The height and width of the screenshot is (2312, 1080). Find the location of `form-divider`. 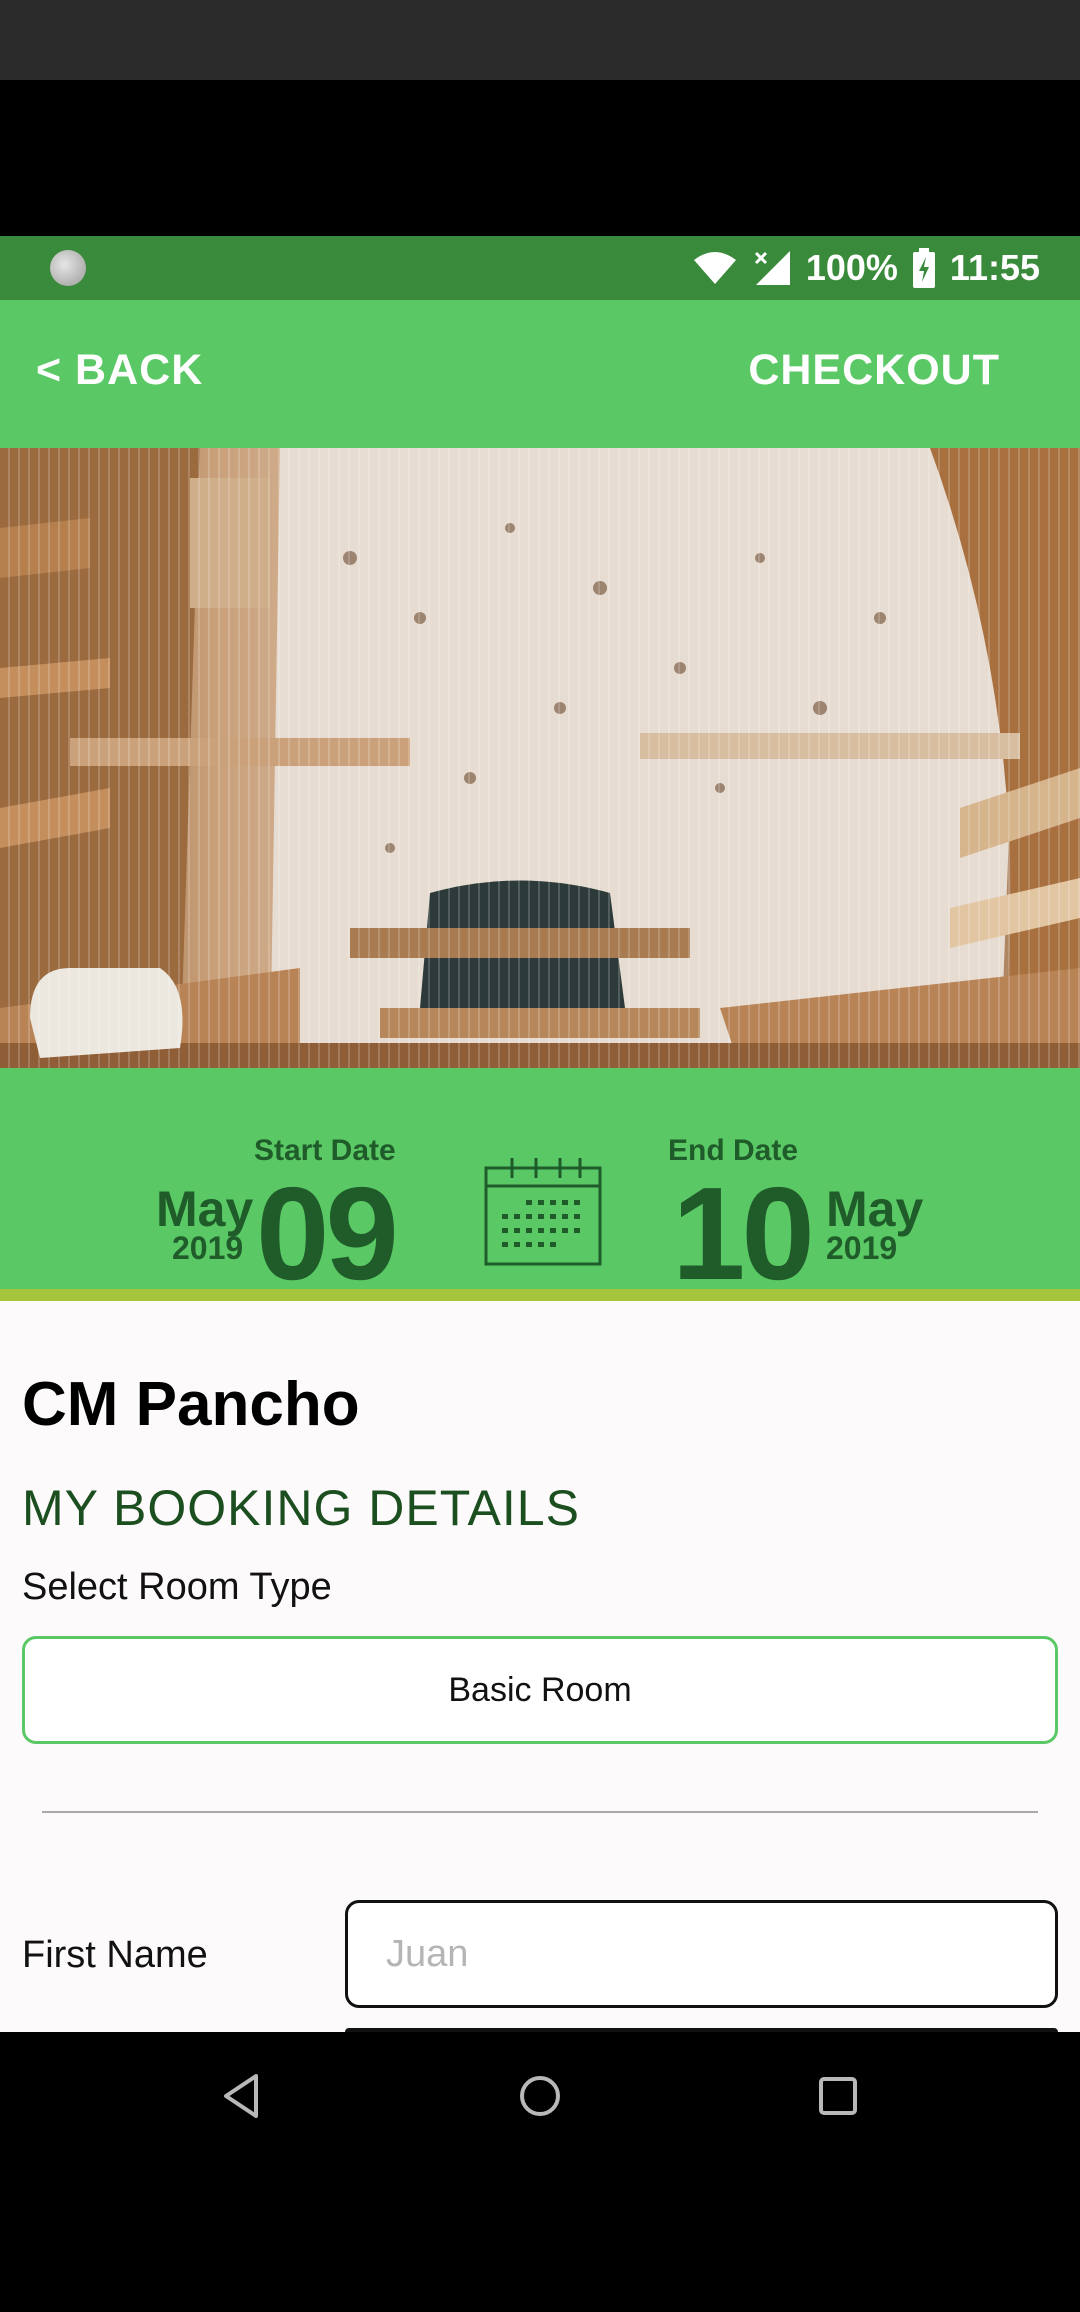

form-divider is located at coordinates (540, 1812).